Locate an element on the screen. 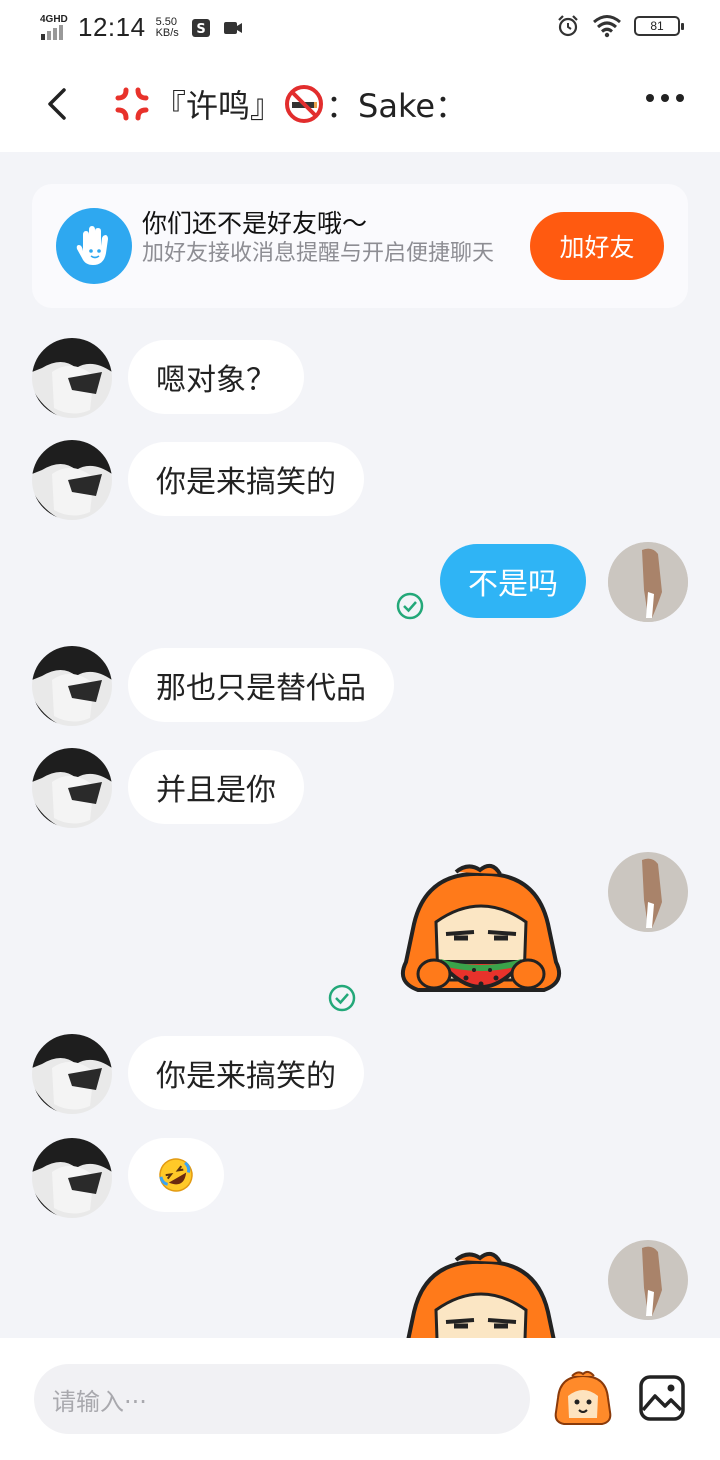 The width and height of the screenshot is (720, 1460). title-nickname: 『许鸣』 is located at coordinates (218, 106).